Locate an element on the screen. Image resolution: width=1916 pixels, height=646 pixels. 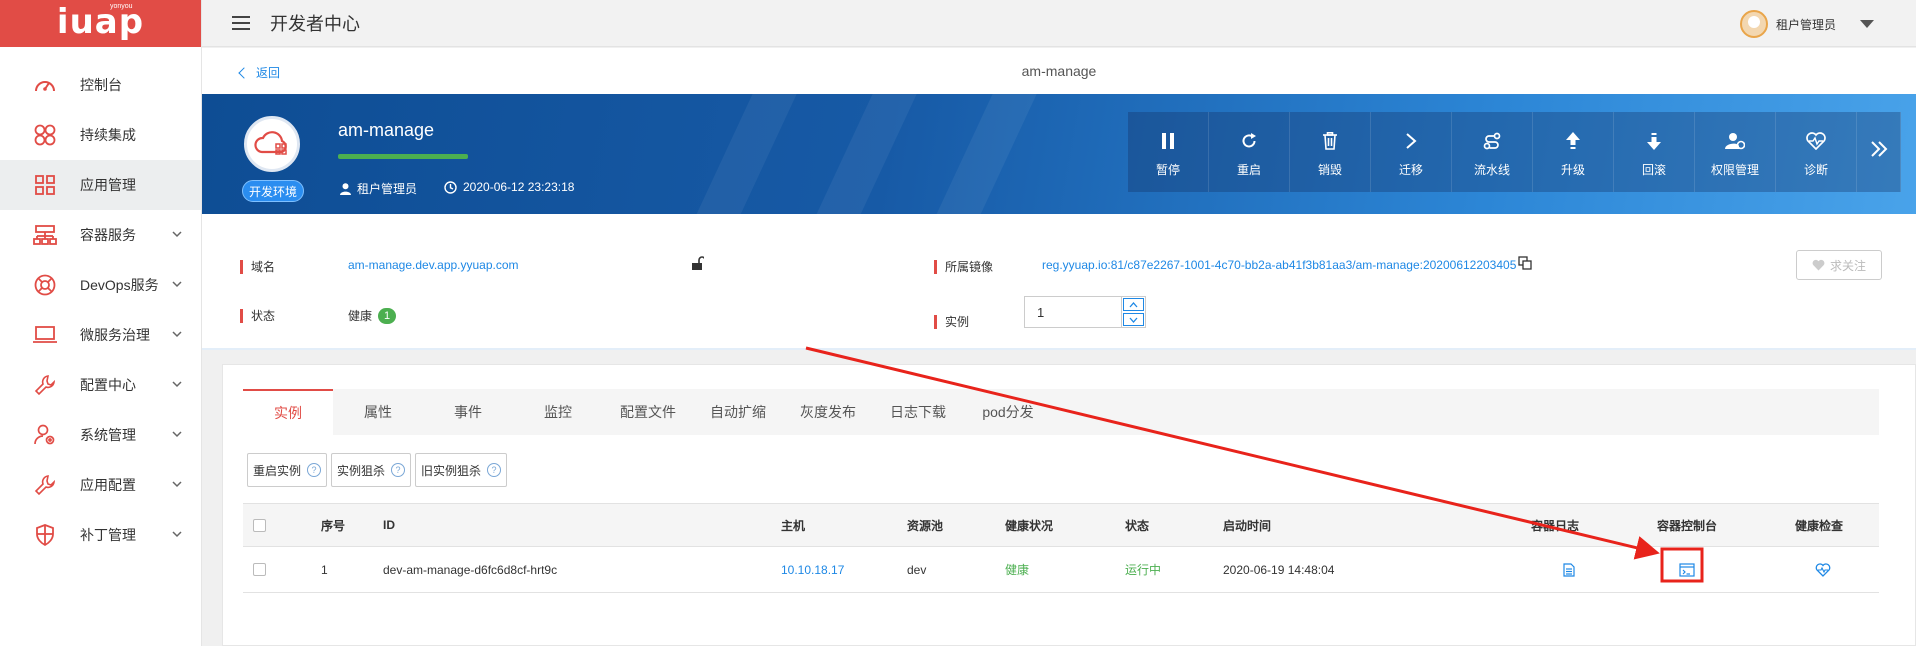
tab-monitoring: 监控 is located at coordinates (558, 412).